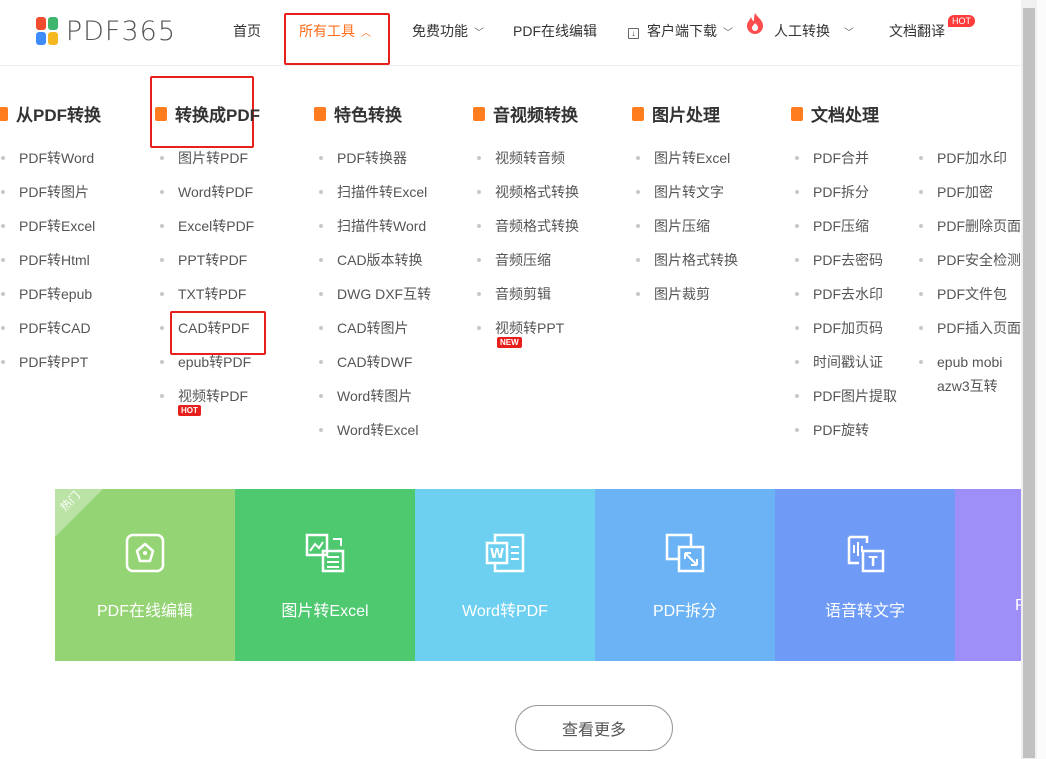  What do you see at coordinates (325, 575) in the screenshot?
I see `tile-image-to-excel: 图片转Excel` at bounding box center [325, 575].